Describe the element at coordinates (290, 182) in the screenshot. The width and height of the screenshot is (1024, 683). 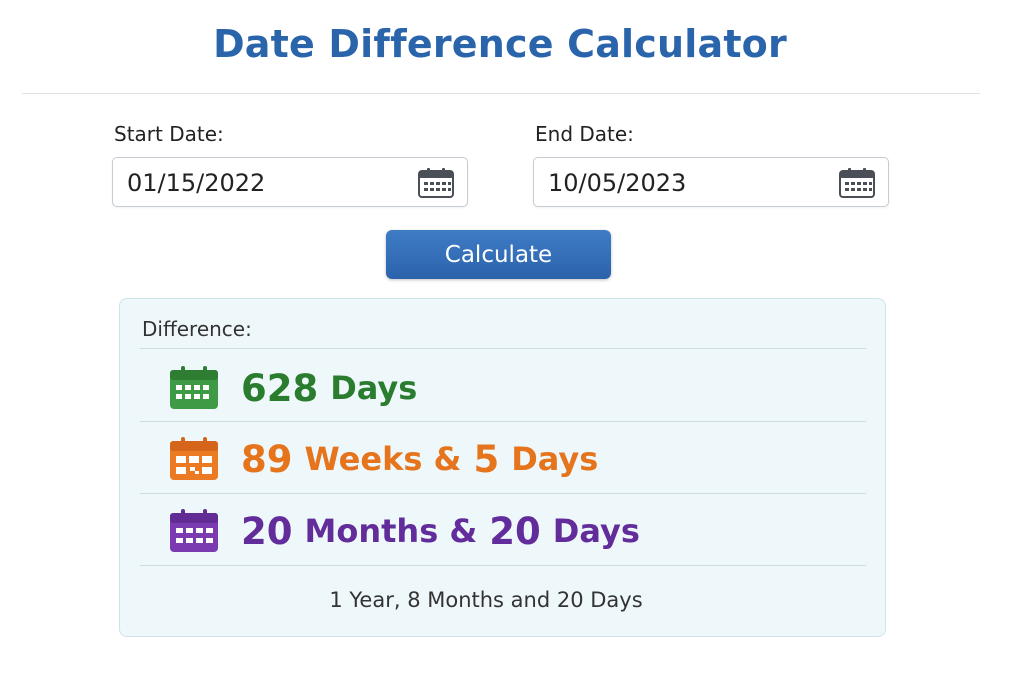
I see `start-date-field: 01/15/2022` at that location.